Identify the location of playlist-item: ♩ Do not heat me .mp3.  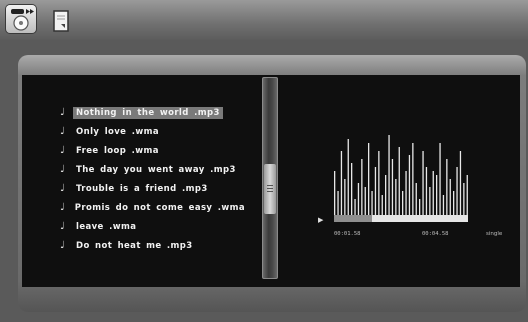
(154, 245).